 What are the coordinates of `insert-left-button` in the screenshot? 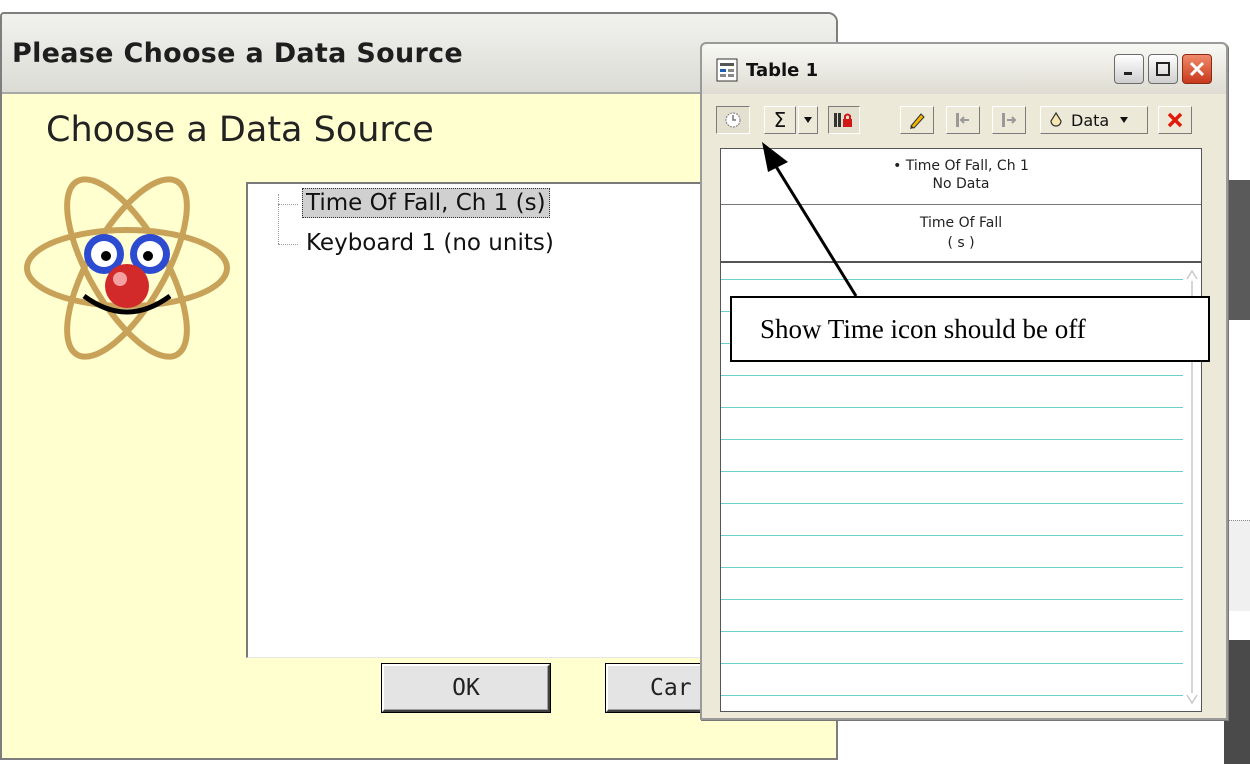 It's located at (963, 120).